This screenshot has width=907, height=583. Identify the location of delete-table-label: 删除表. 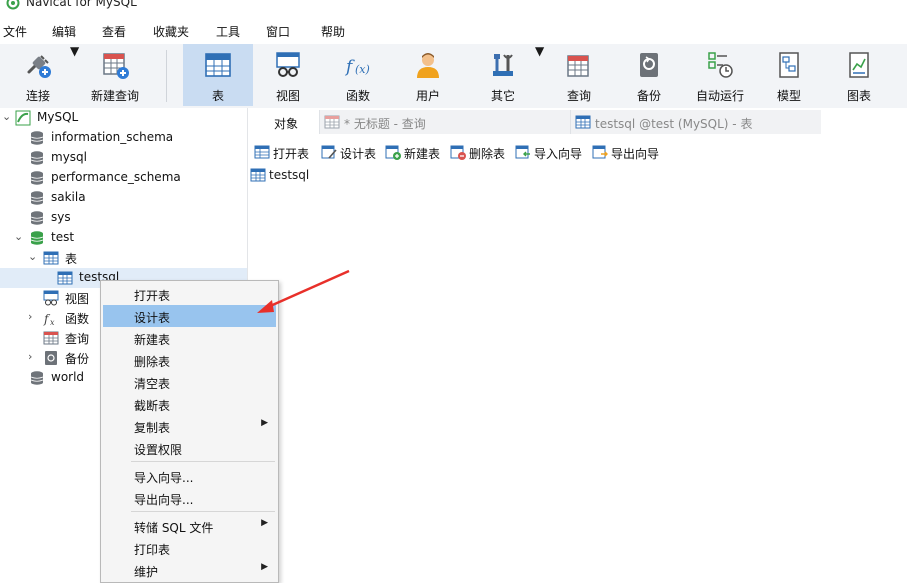
(487, 154).